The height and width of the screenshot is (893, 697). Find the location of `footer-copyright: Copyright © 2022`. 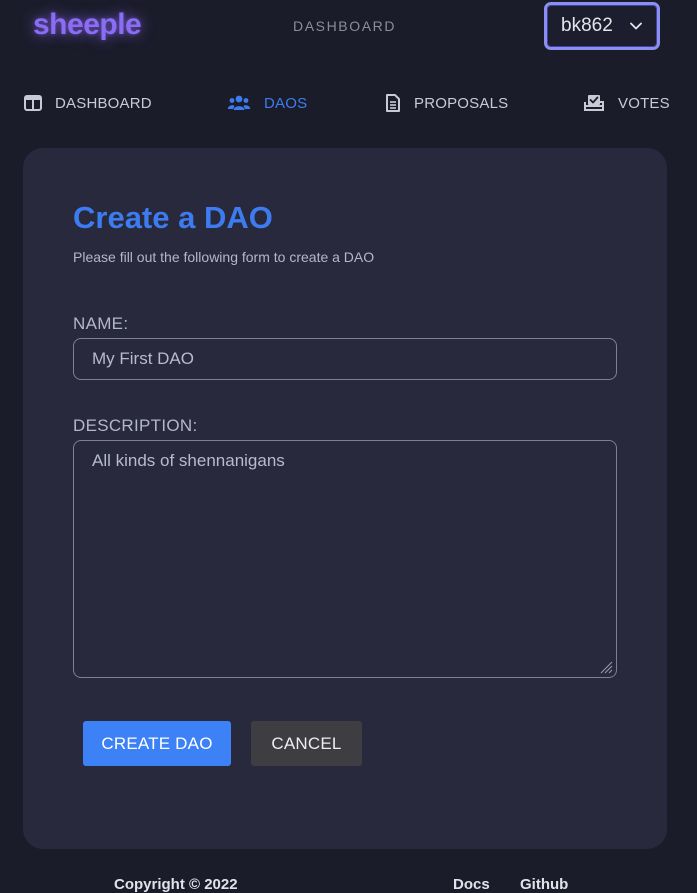

footer-copyright: Copyright © 2022 is located at coordinates (176, 884).